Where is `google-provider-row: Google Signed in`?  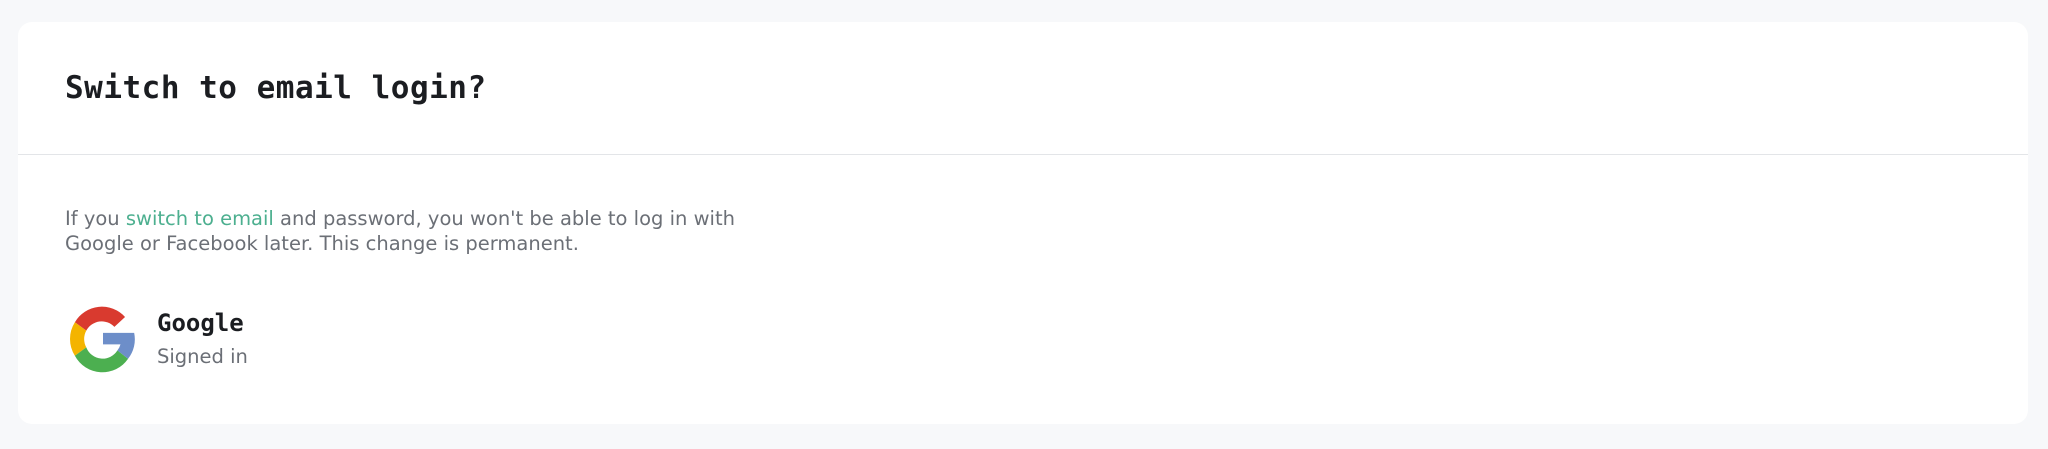
google-provider-row: Google Signed in is located at coordinates (156, 339).